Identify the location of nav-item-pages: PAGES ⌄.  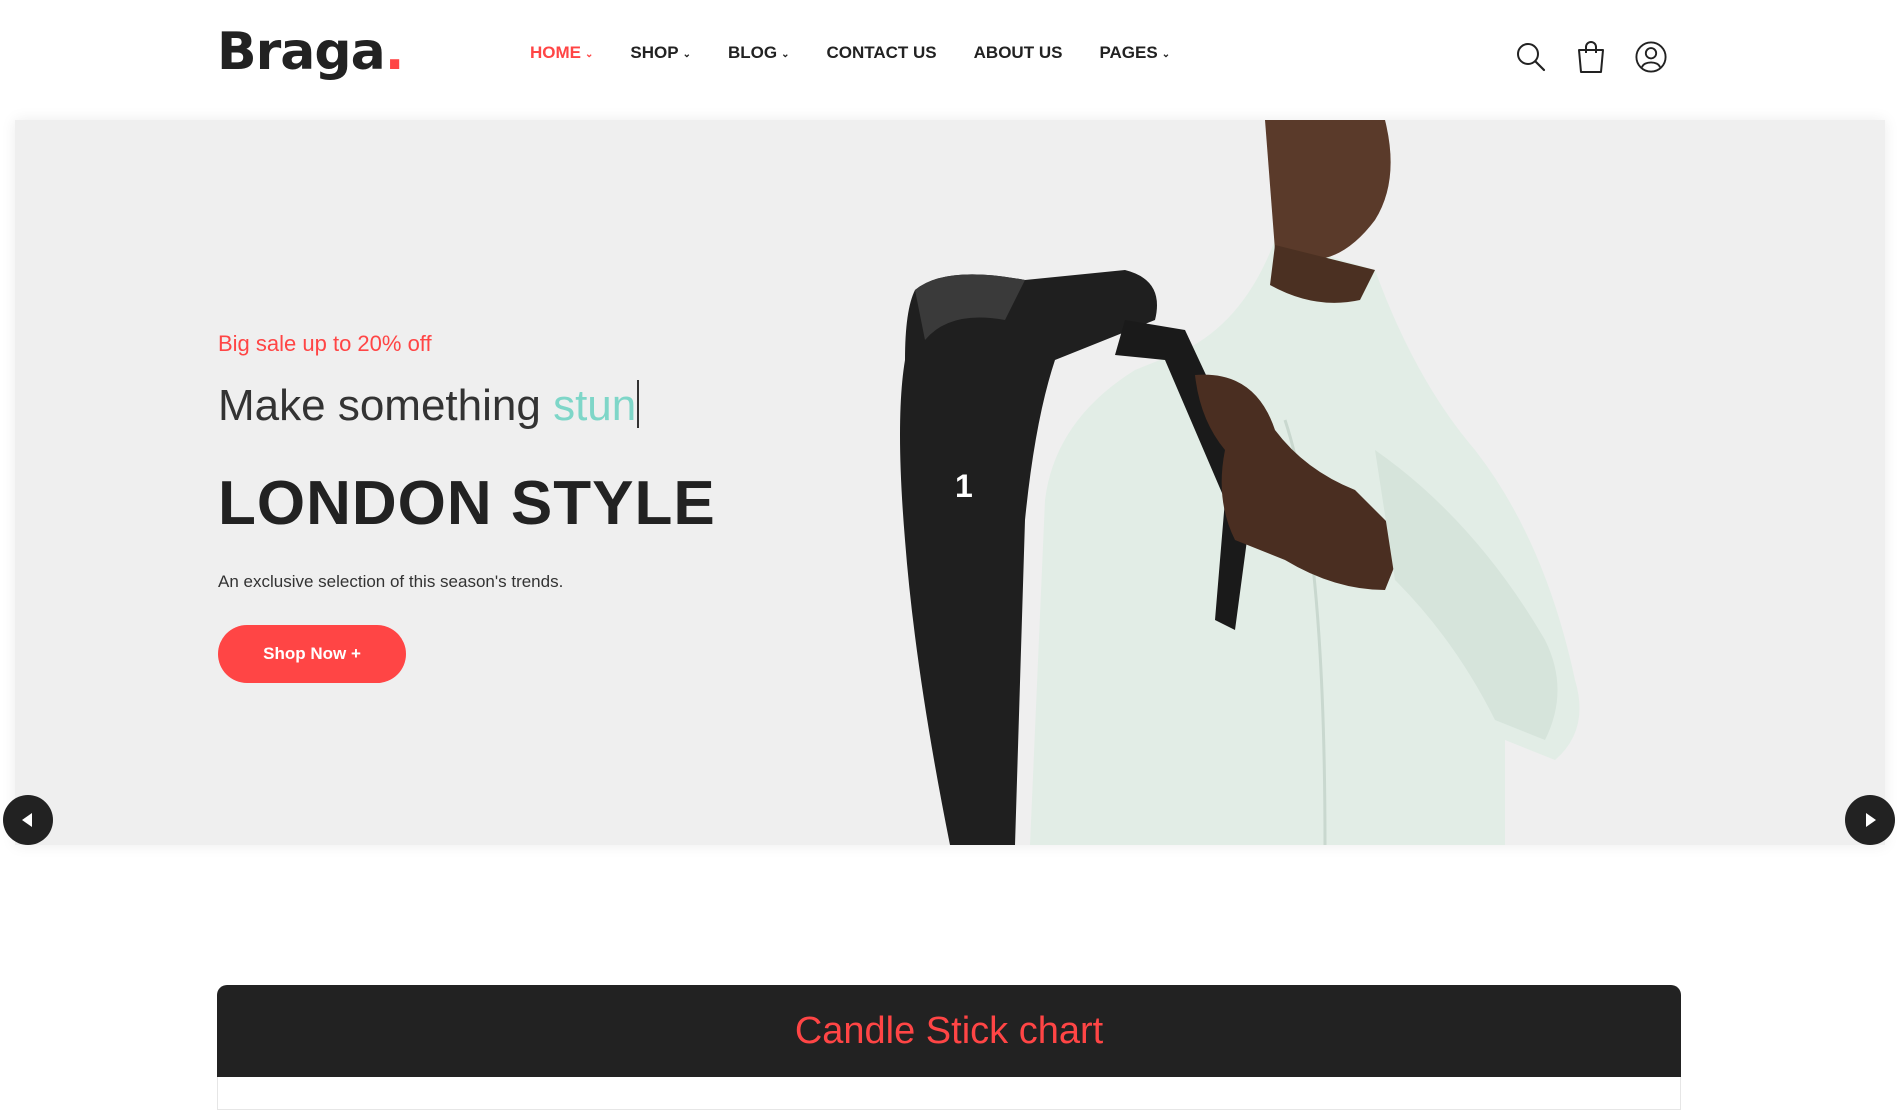
(1134, 53).